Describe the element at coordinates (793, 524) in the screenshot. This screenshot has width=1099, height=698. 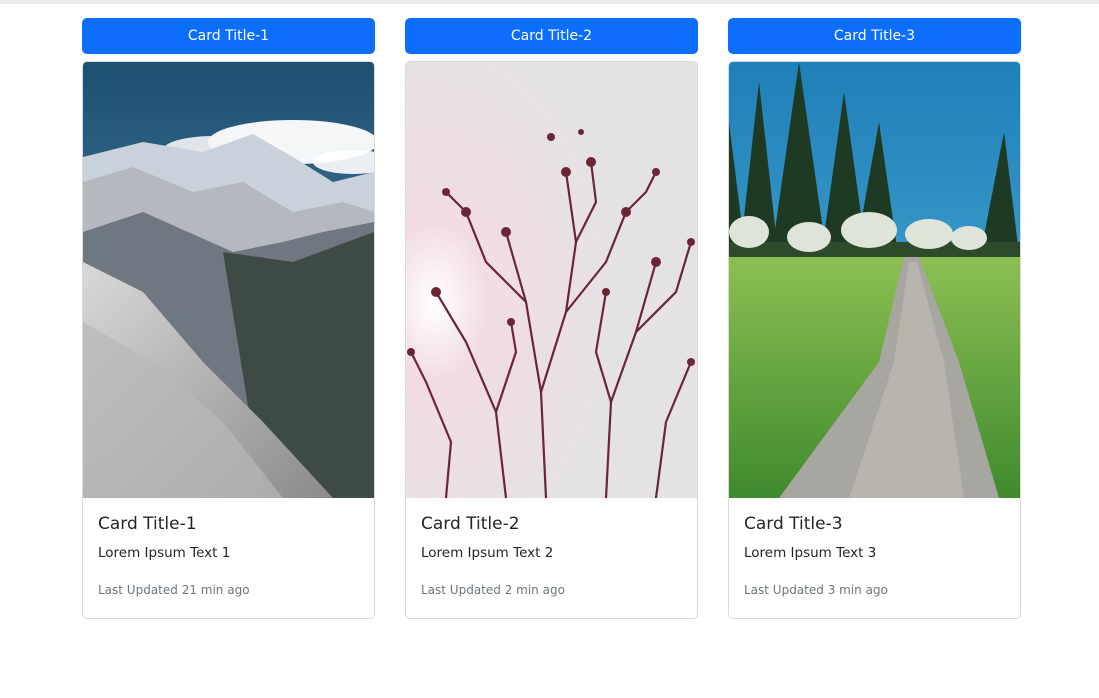
I see `card-3-title: Card Title-3` at that location.